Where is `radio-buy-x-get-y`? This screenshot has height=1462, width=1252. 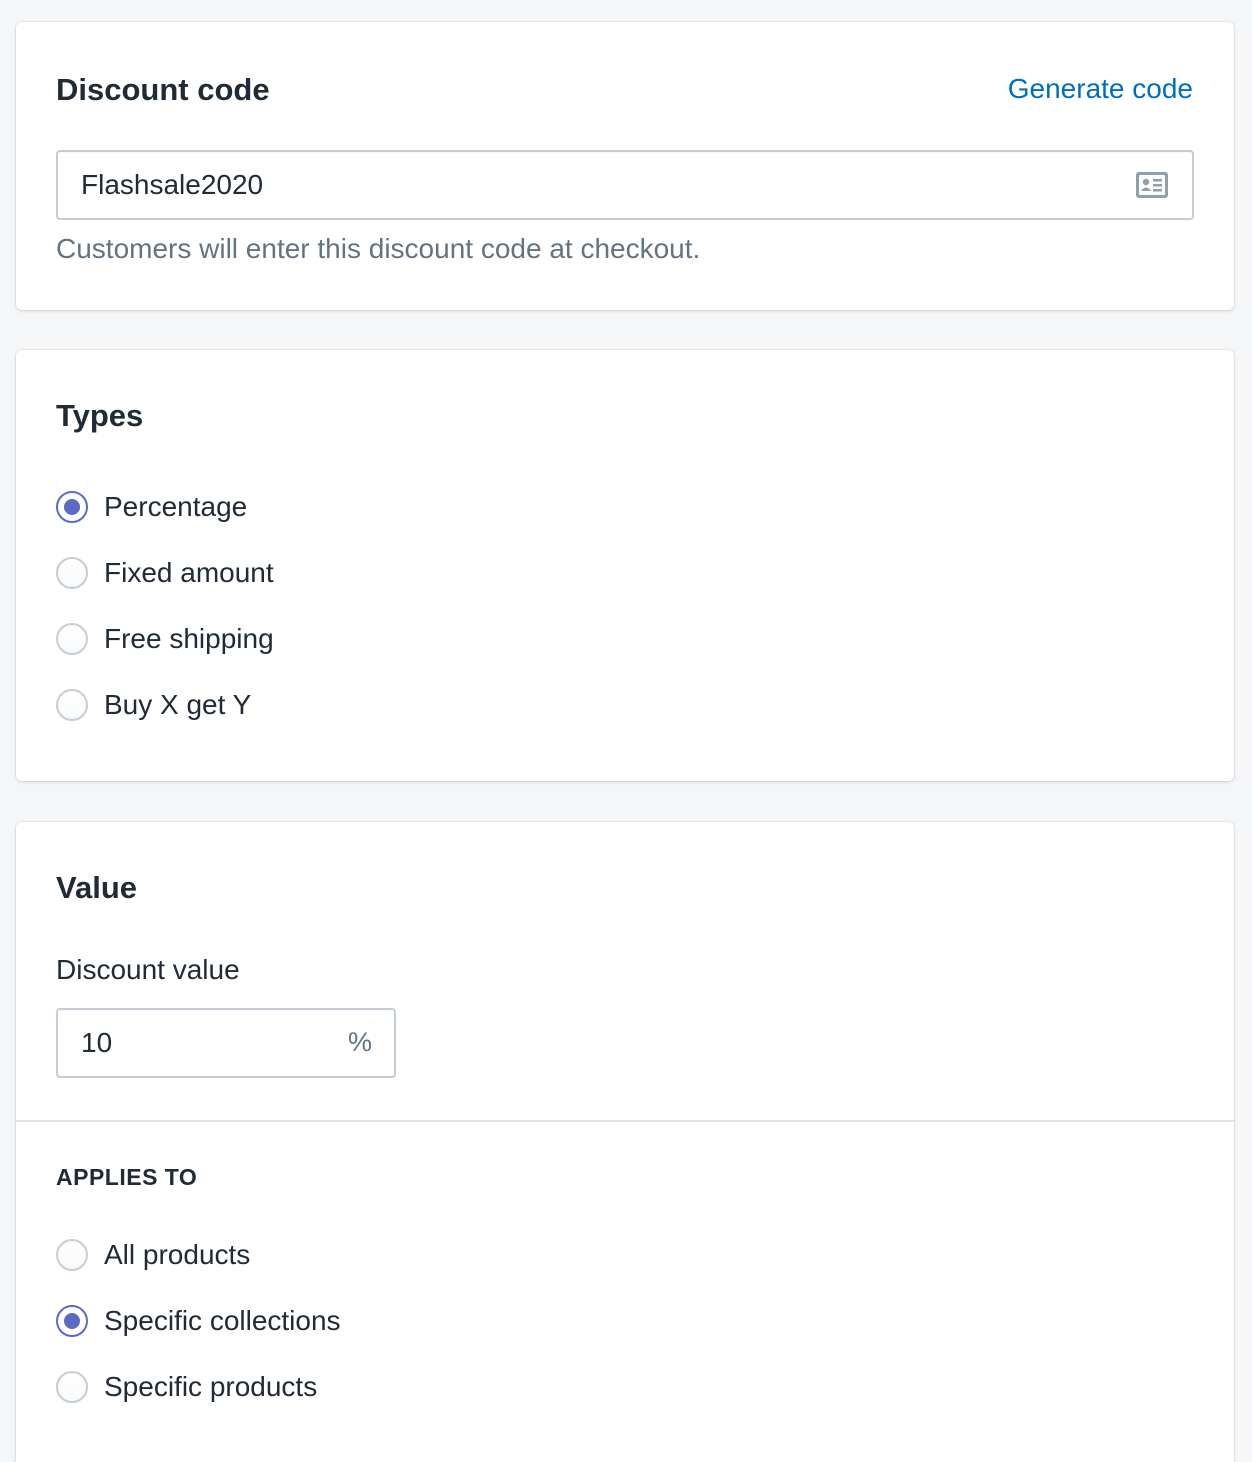
radio-buy-x-get-y is located at coordinates (72, 705).